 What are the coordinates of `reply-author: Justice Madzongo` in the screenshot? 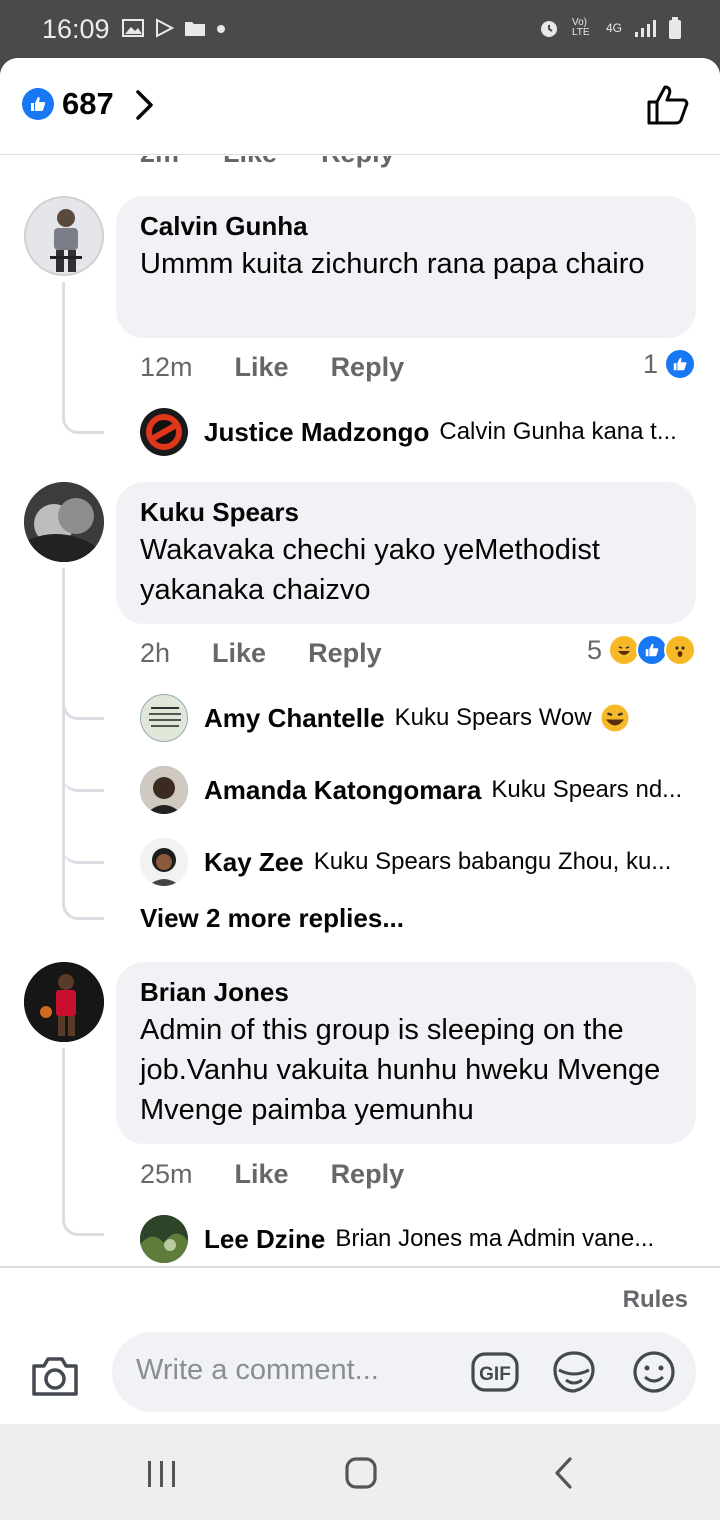 It's located at (316, 432).